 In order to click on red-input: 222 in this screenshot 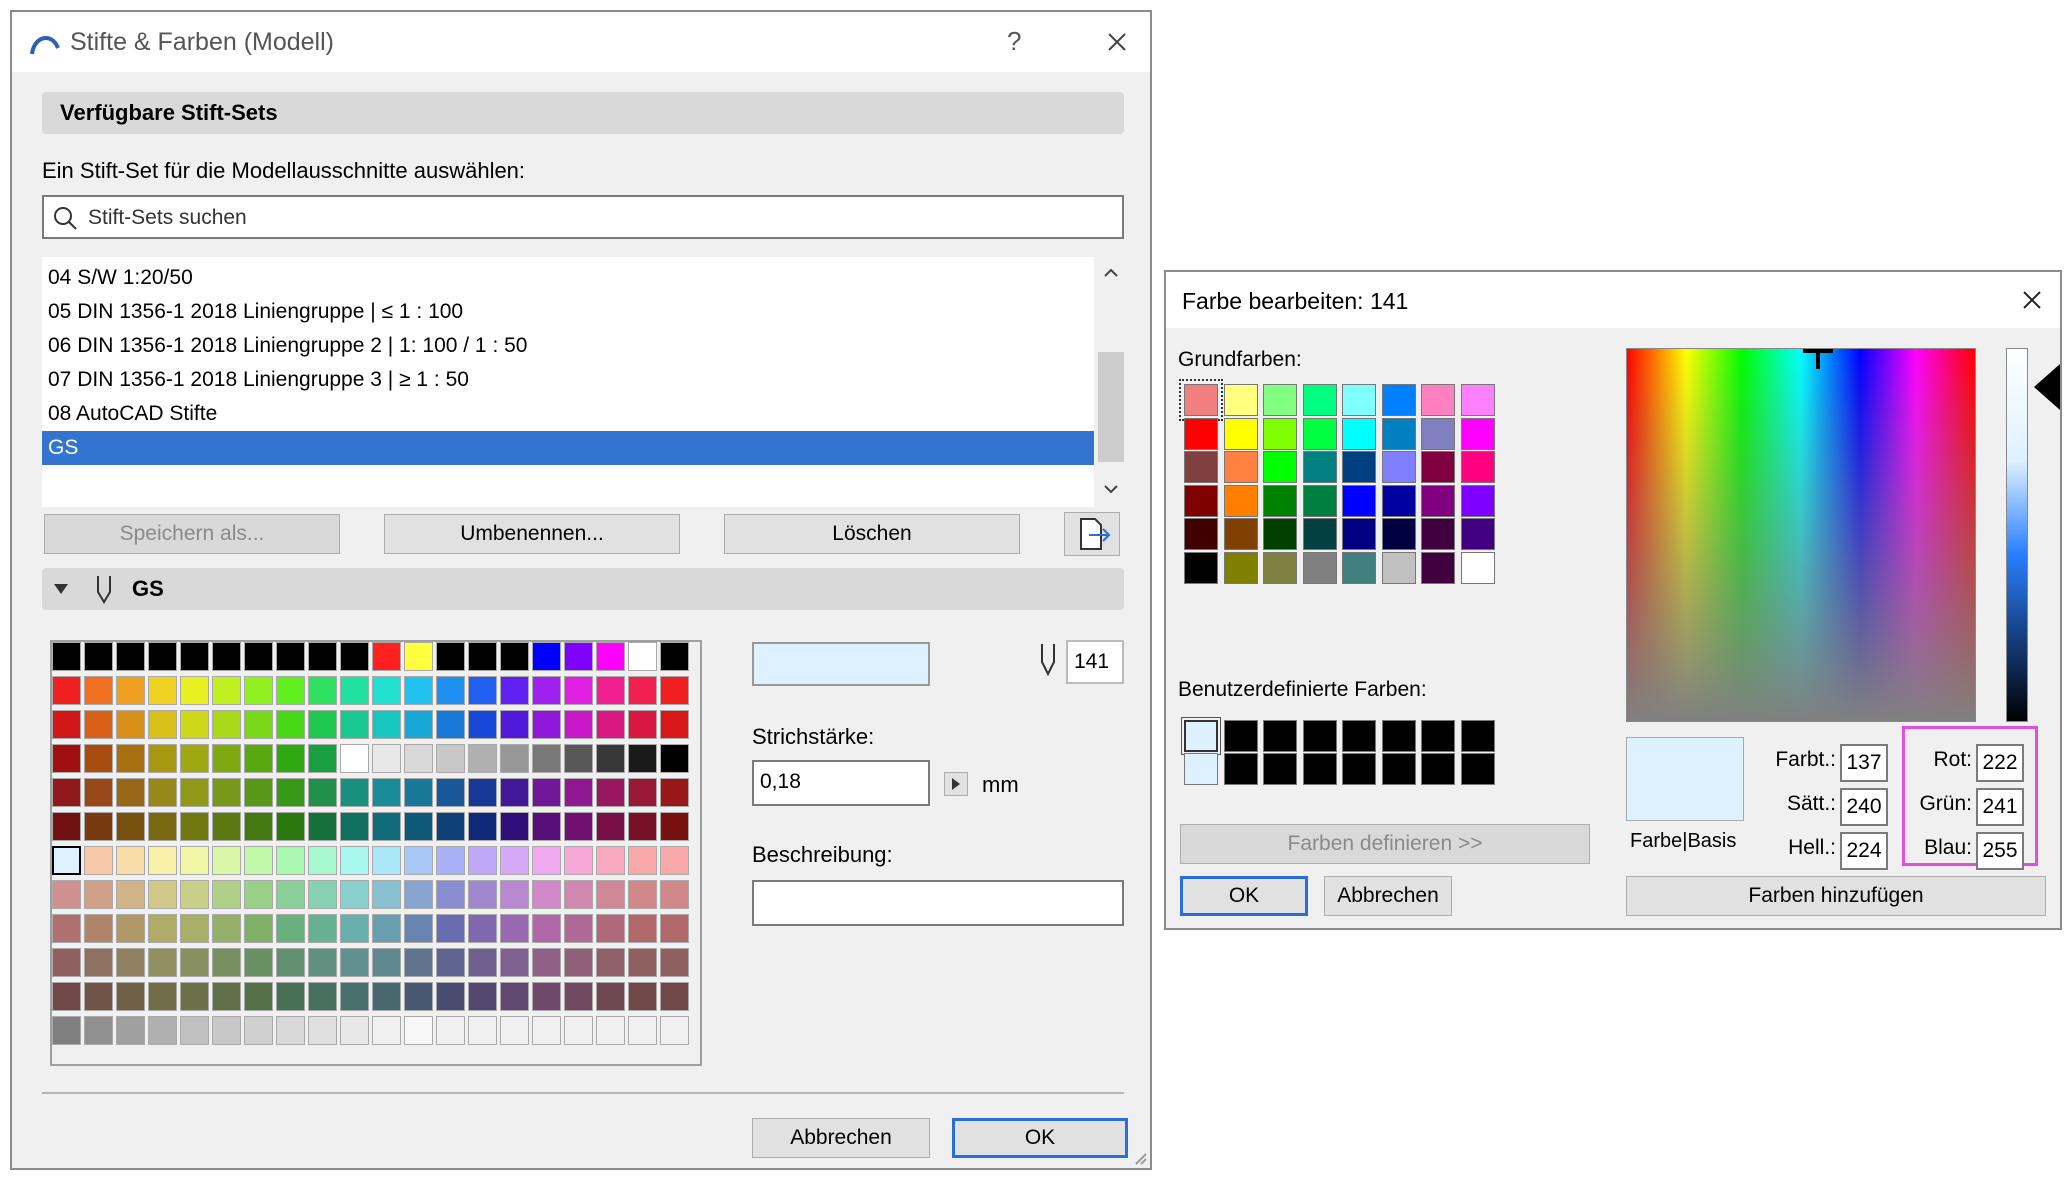, I will do `click(2000, 763)`.